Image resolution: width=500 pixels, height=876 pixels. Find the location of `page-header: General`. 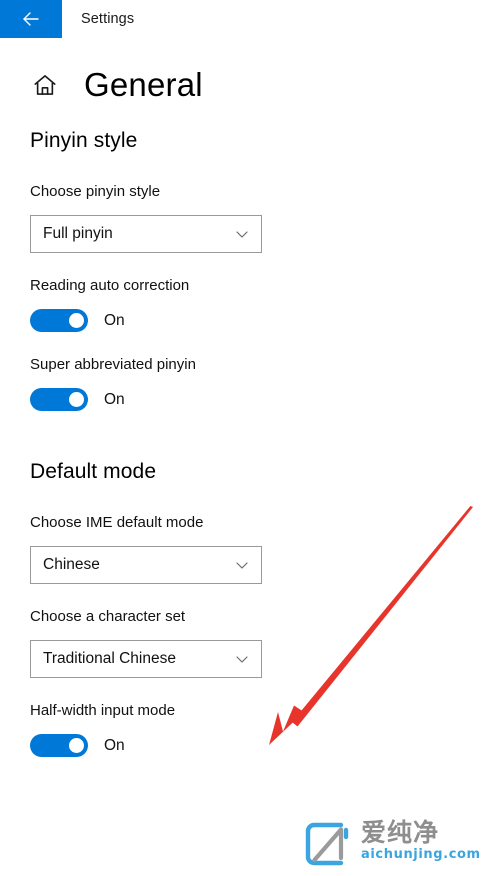

page-header: General is located at coordinates (116, 84).